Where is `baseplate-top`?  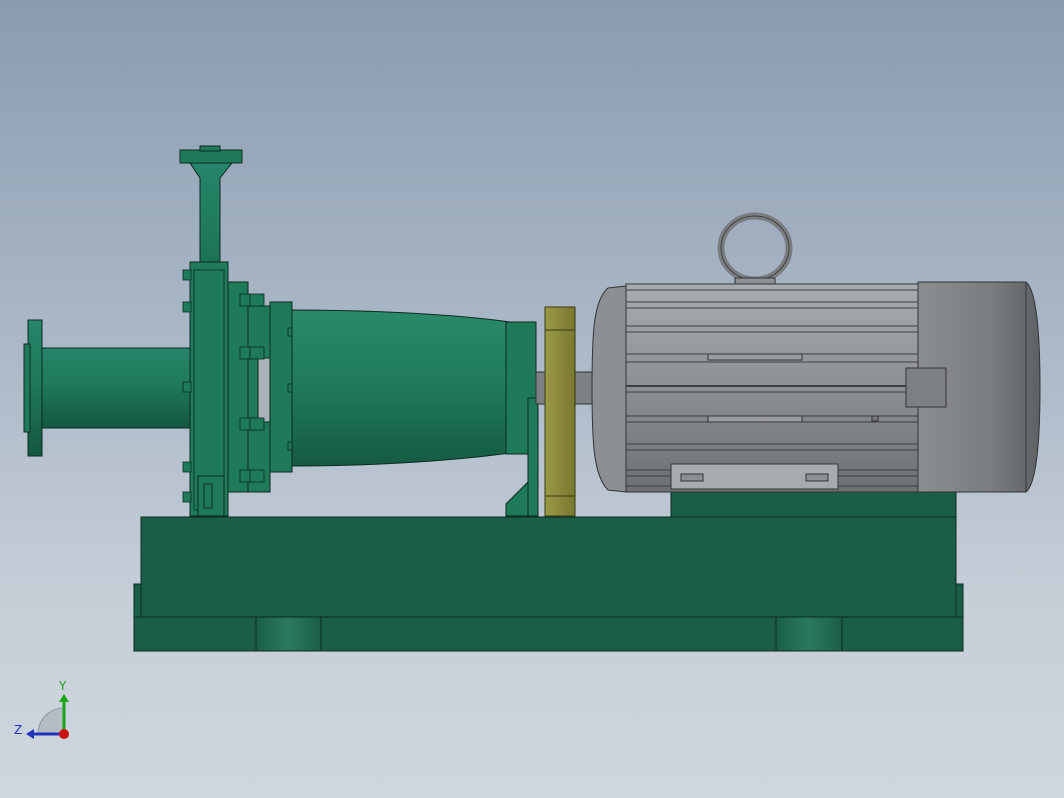
baseplate-top is located at coordinates (548, 567).